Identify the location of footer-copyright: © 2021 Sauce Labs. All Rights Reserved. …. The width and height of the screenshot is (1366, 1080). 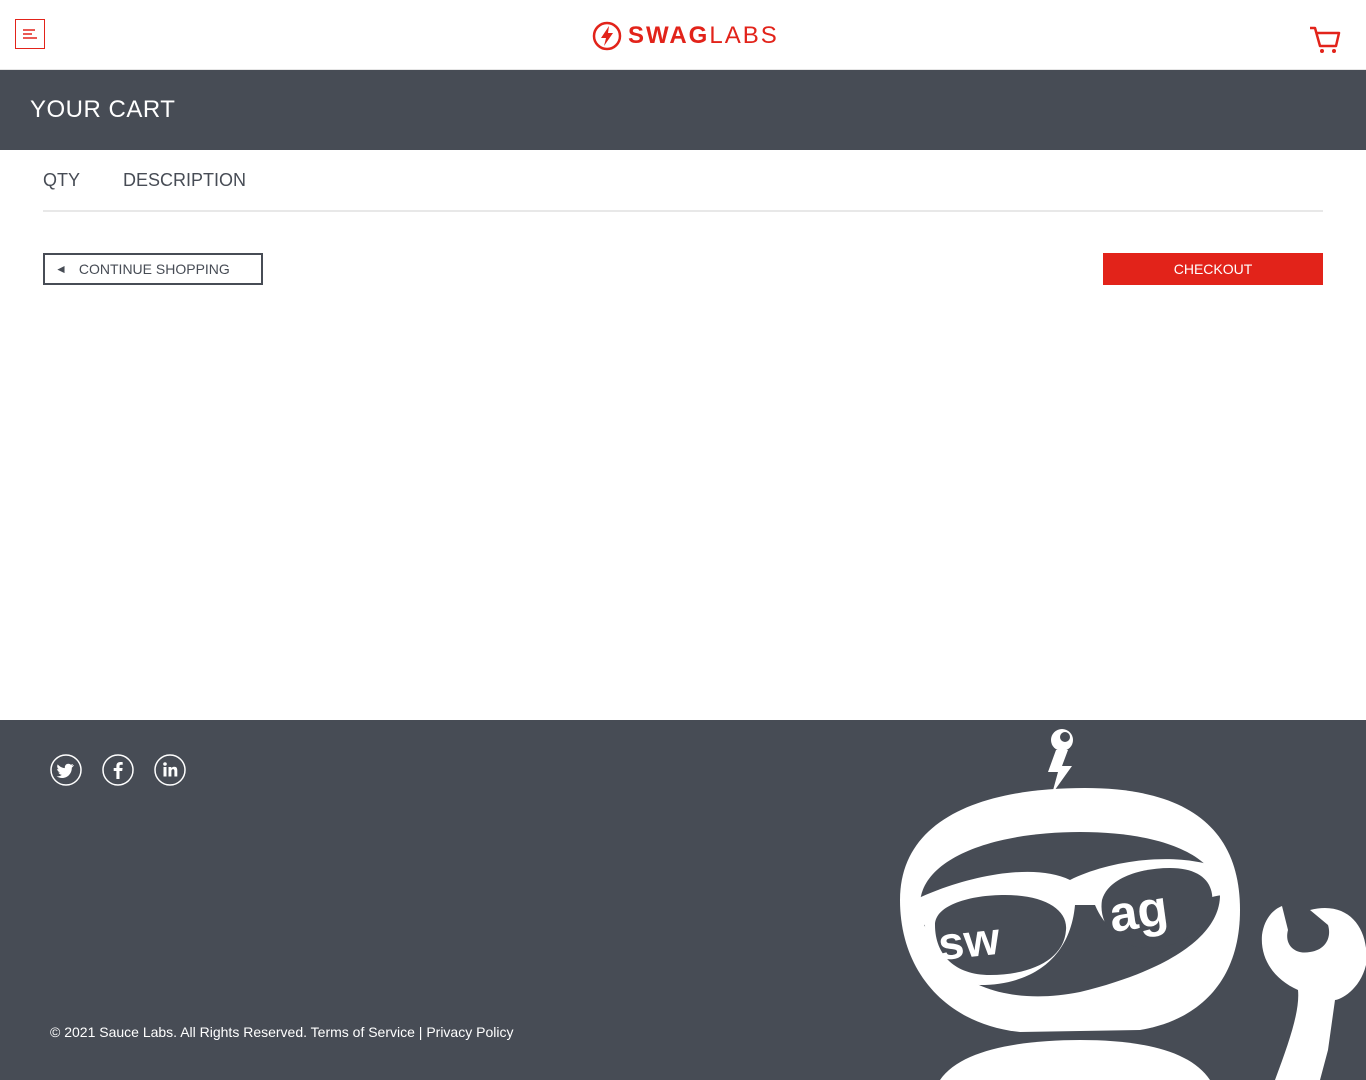
(282, 1032).